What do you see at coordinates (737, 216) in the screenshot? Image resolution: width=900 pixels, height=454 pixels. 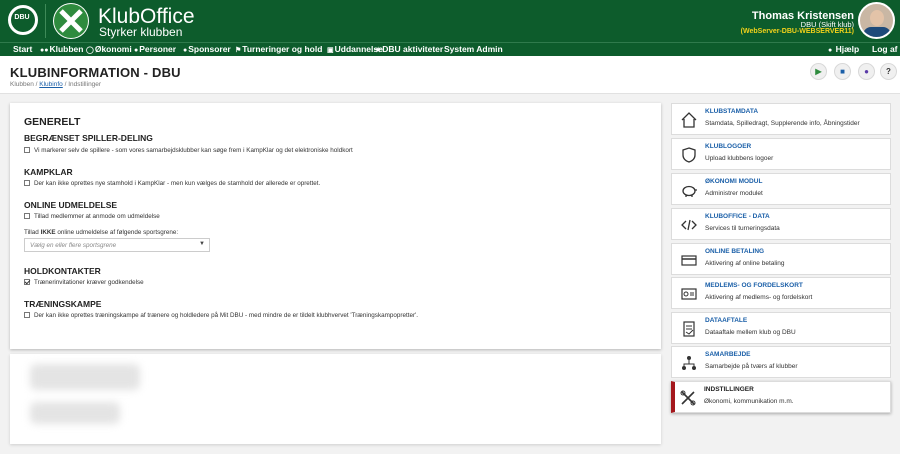 I see `card-title: KLUBOFFICE - DATA` at bounding box center [737, 216].